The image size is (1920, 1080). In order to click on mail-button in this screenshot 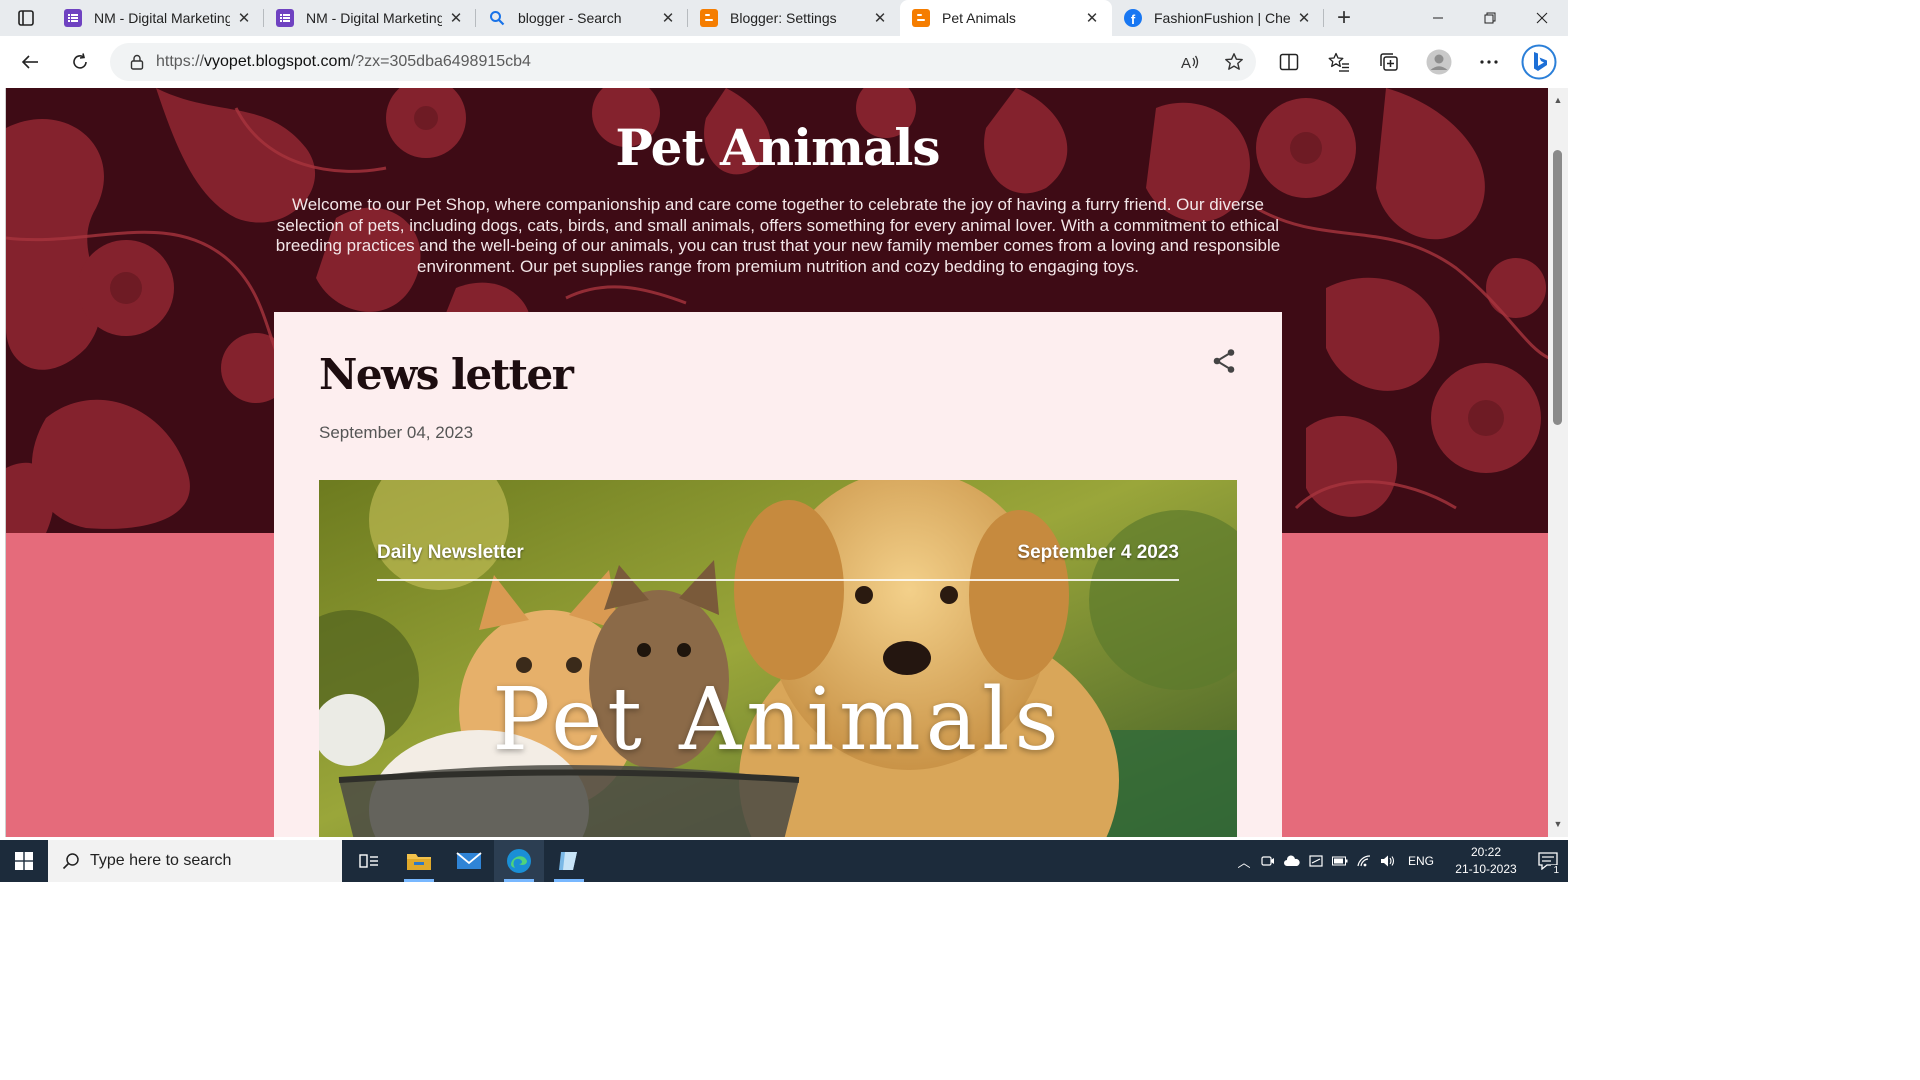, I will do `click(469, 861)`.